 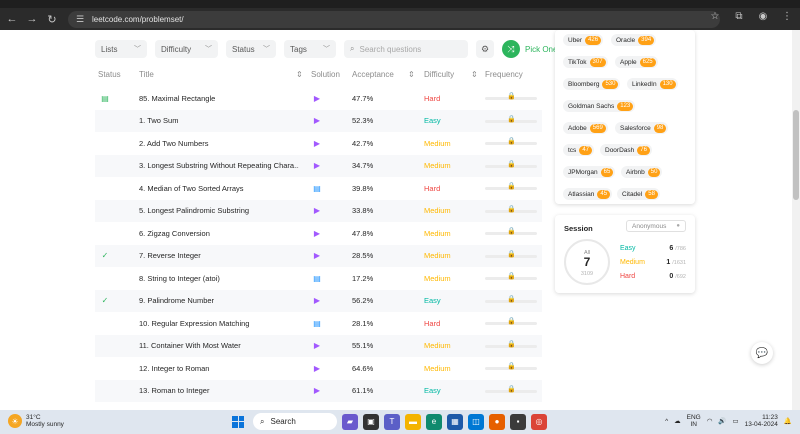 What do you see at coordinates (32, 19) in the screenshot?
I see `forward-icon: →` at bounding box center [32, 19].